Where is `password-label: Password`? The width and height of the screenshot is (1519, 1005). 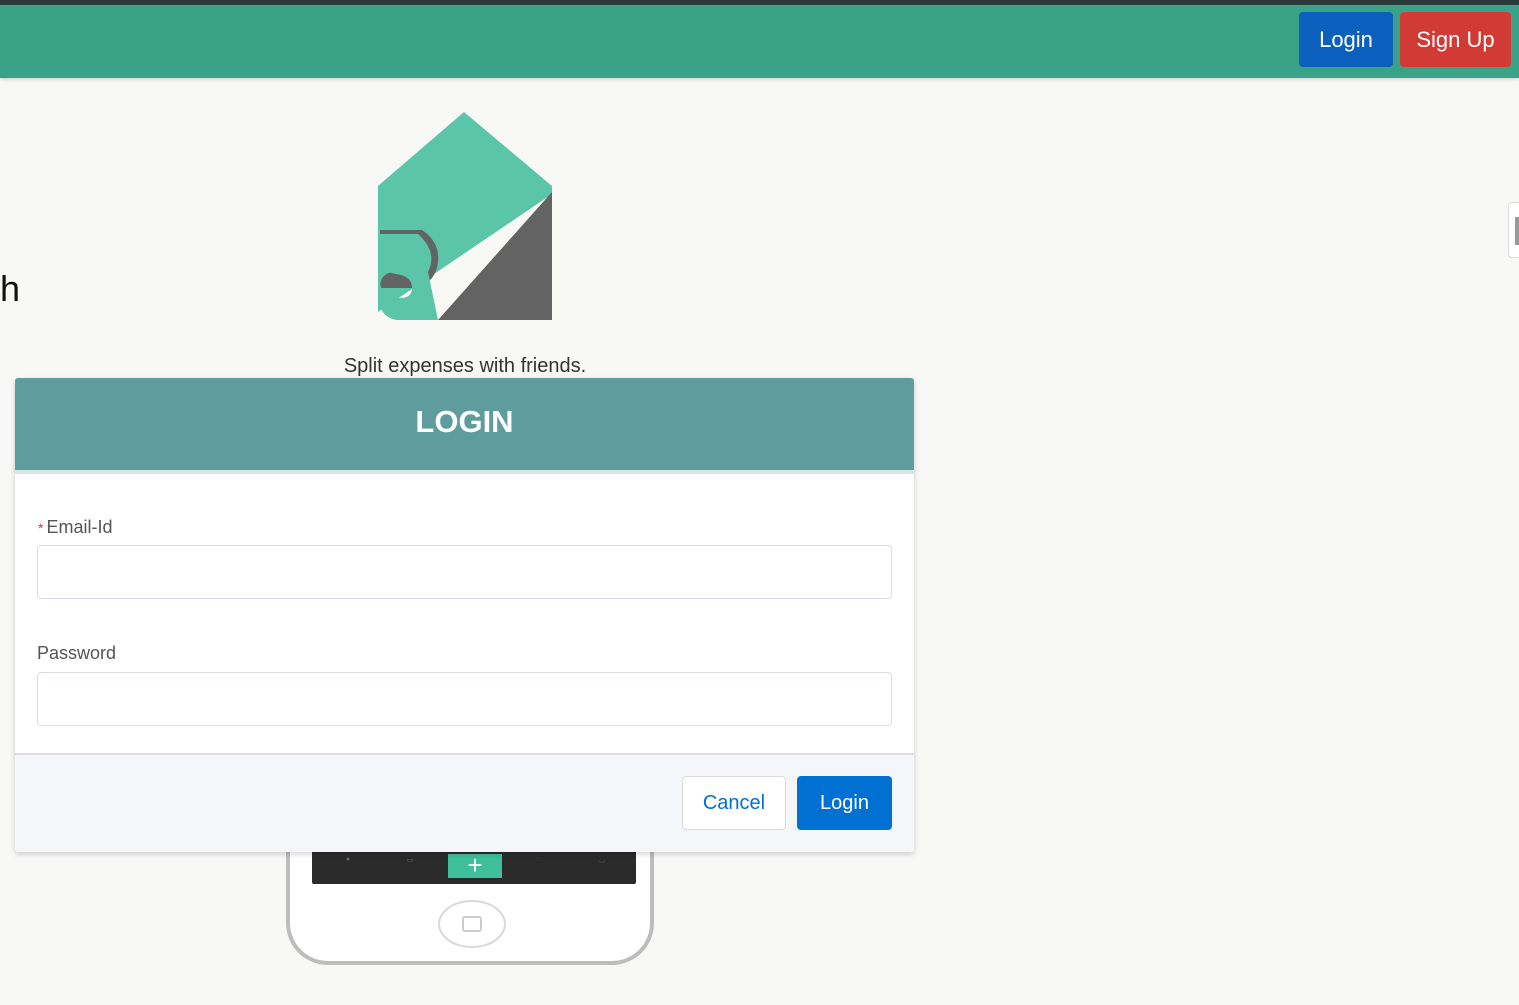 password-label: Password is located at coordinates (77, 653).